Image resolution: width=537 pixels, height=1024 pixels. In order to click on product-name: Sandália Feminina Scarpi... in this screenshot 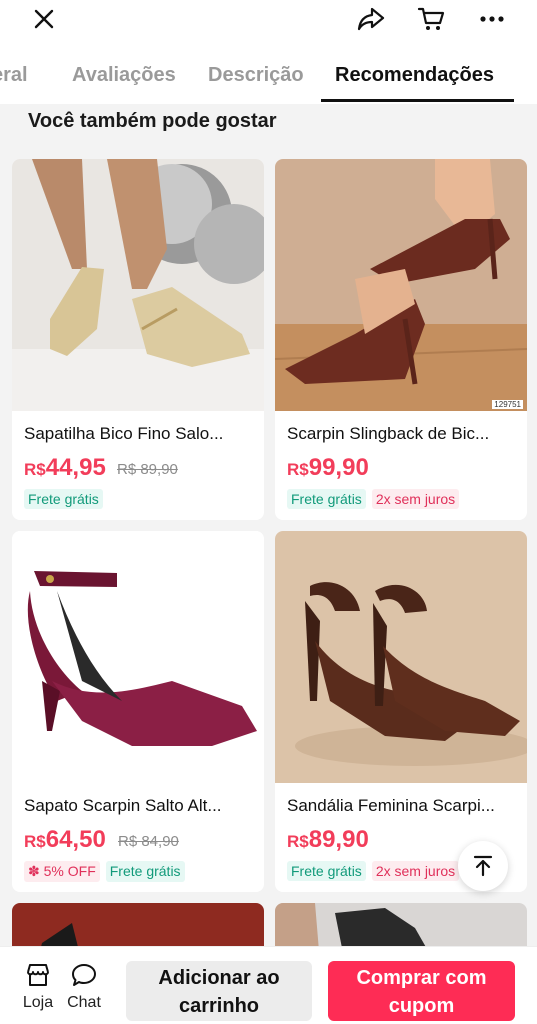, I will do `click(391, 805)`.